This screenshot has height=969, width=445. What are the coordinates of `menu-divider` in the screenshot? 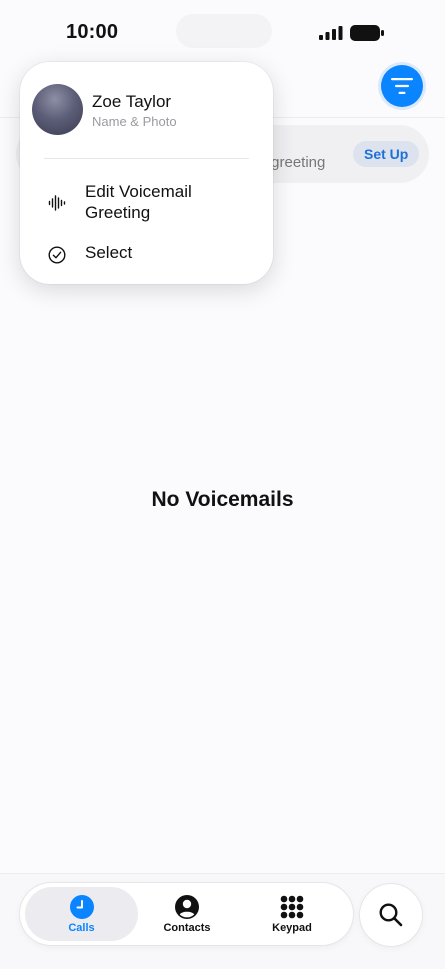 It's located at (146, 158).